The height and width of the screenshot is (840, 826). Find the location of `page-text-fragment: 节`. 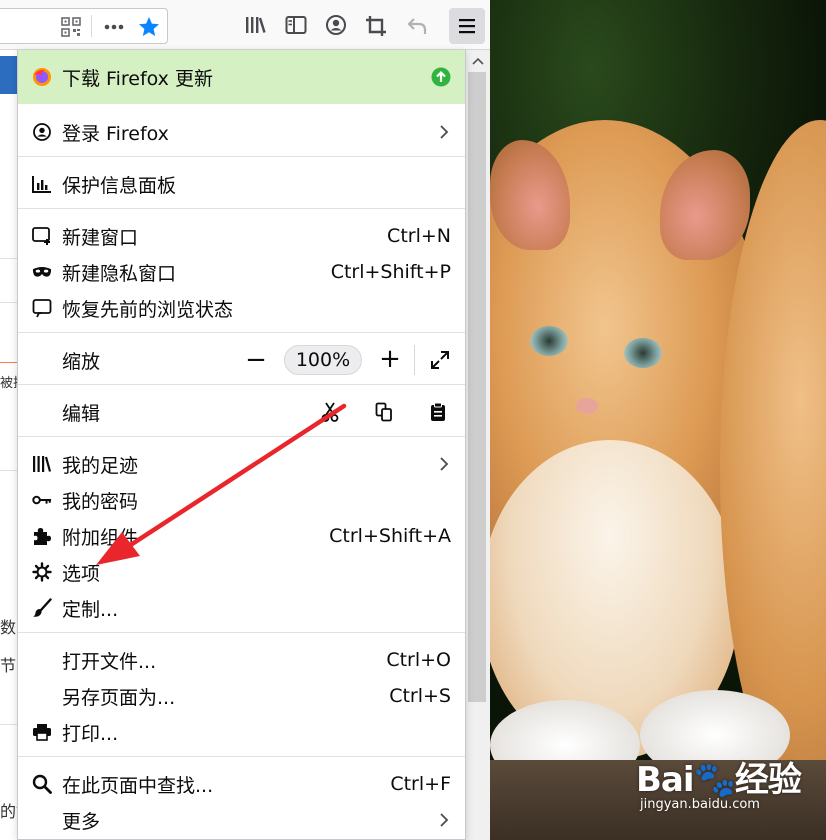

page-text-fragment: 节 is located at coordinates (8, 665).